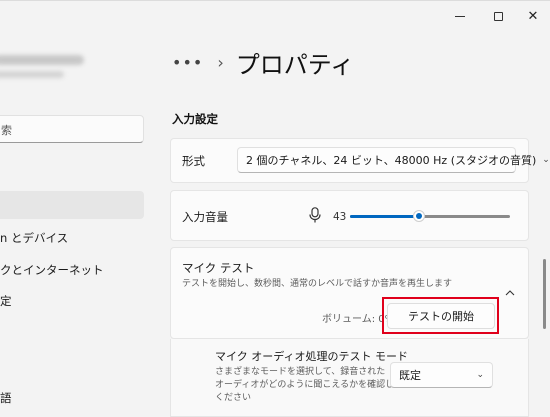  Describe the element at coordinates (72, 205) in the screenshot. I see `sidebar-item-selected` at that location.